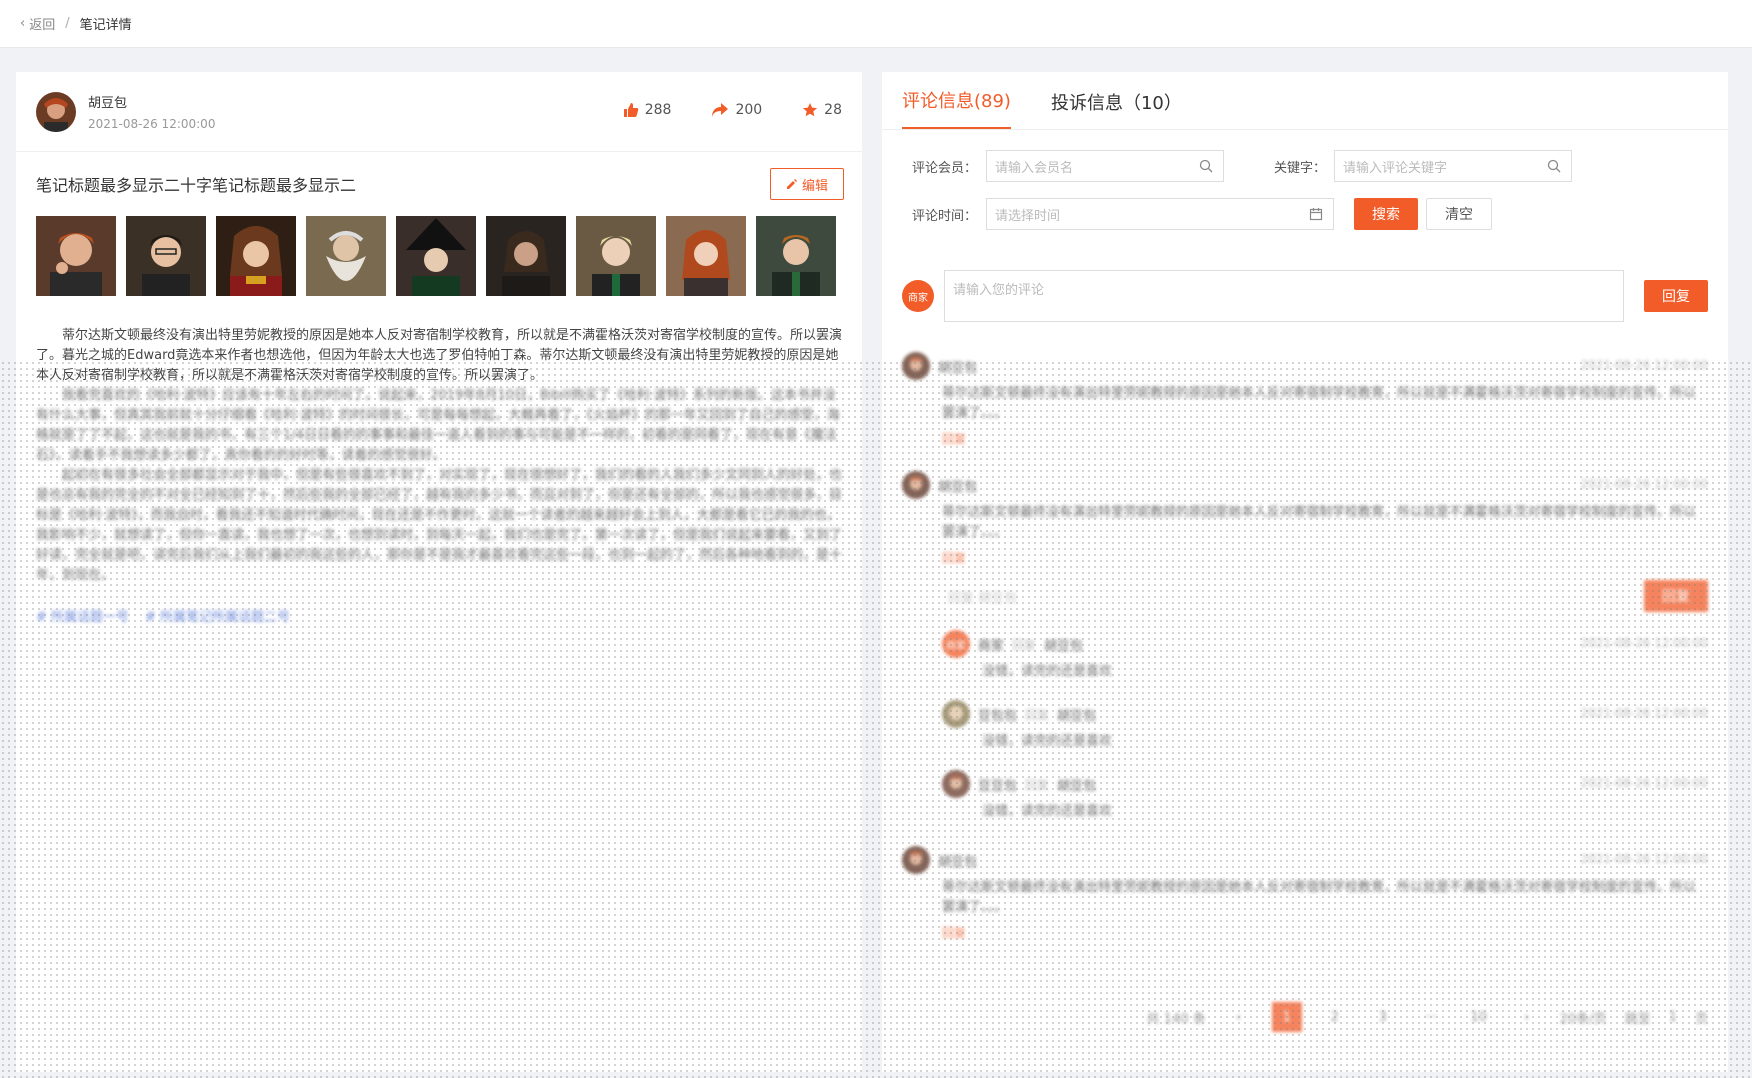  I want to click on star-icon, so click(810, 110).